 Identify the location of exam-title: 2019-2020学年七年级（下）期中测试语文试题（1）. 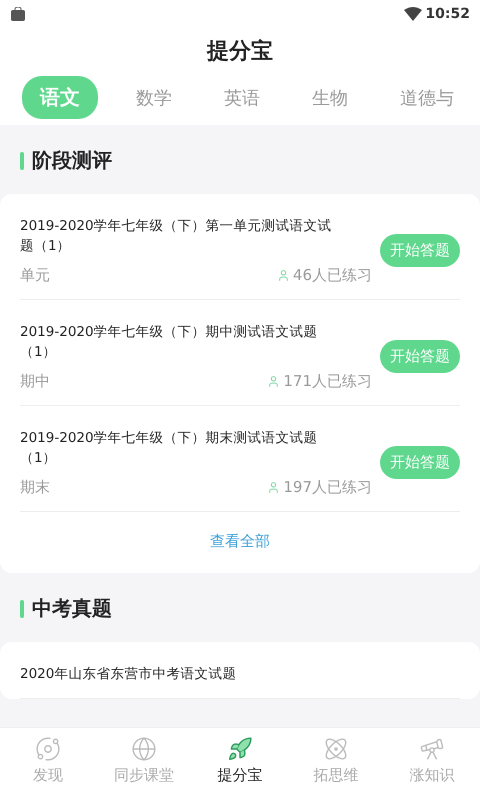
(169, 342).